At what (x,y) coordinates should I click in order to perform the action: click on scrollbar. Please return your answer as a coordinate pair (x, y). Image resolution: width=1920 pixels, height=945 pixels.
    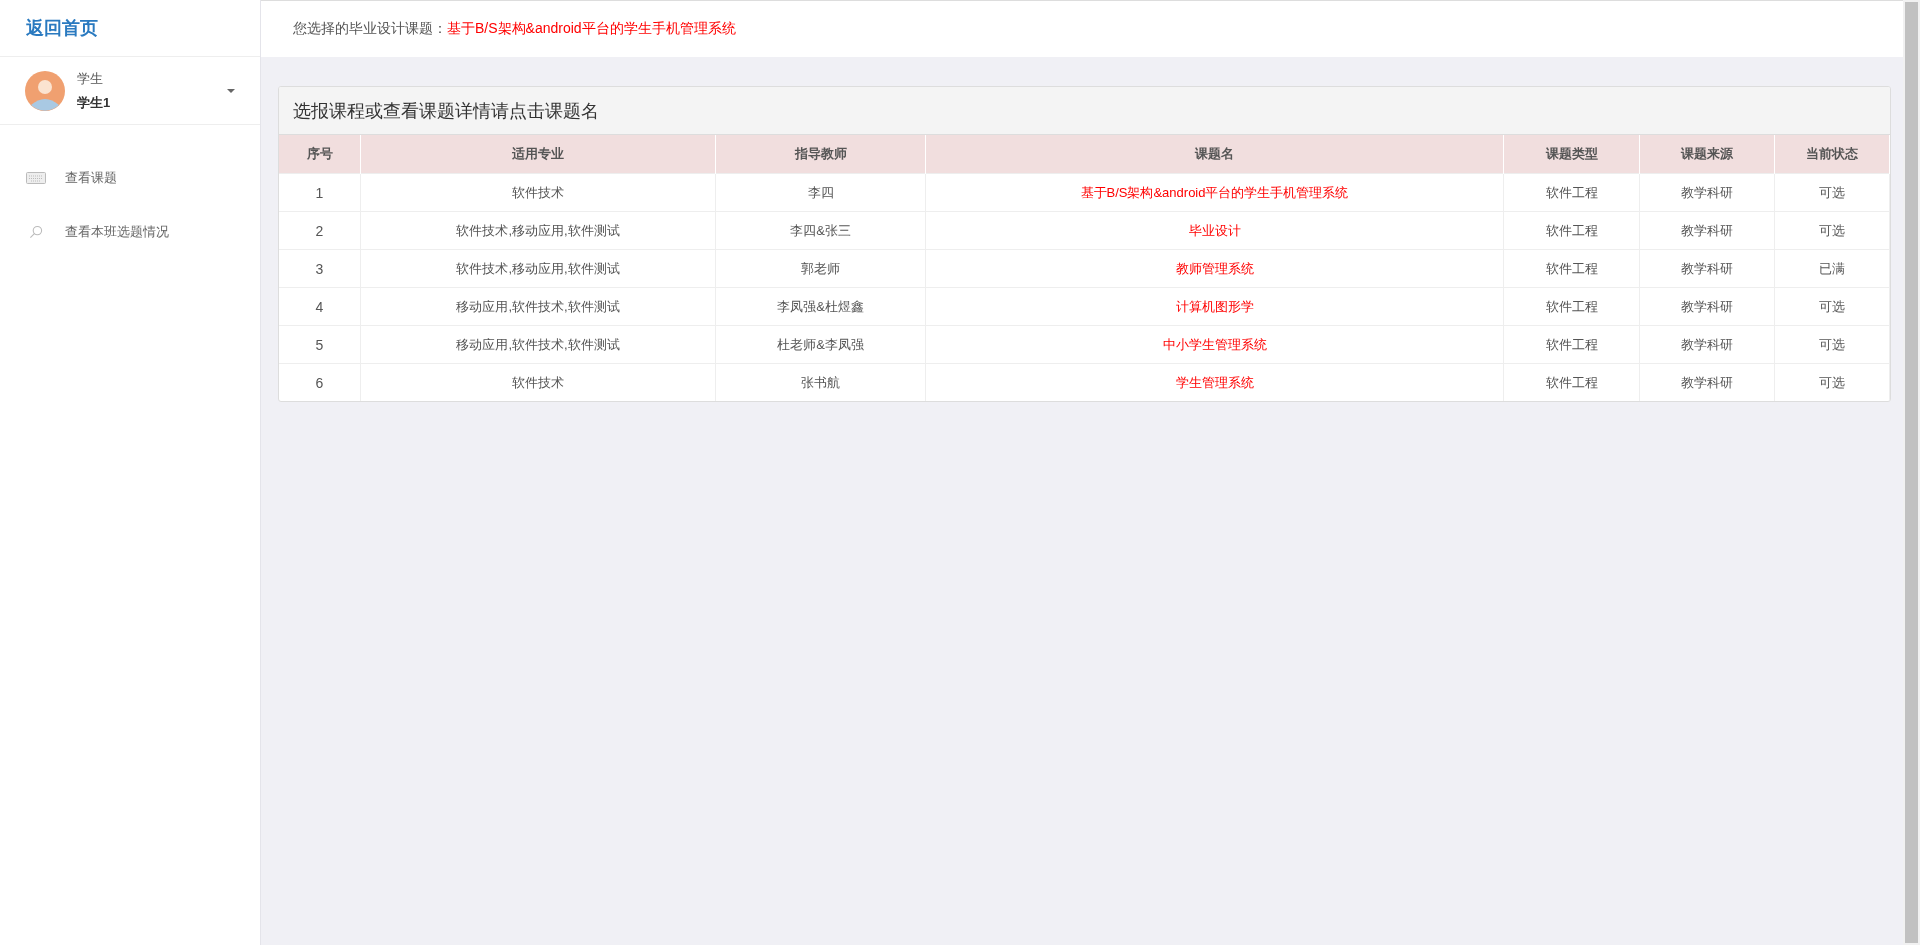
    Looking at the image, I should click on (1911, 472).